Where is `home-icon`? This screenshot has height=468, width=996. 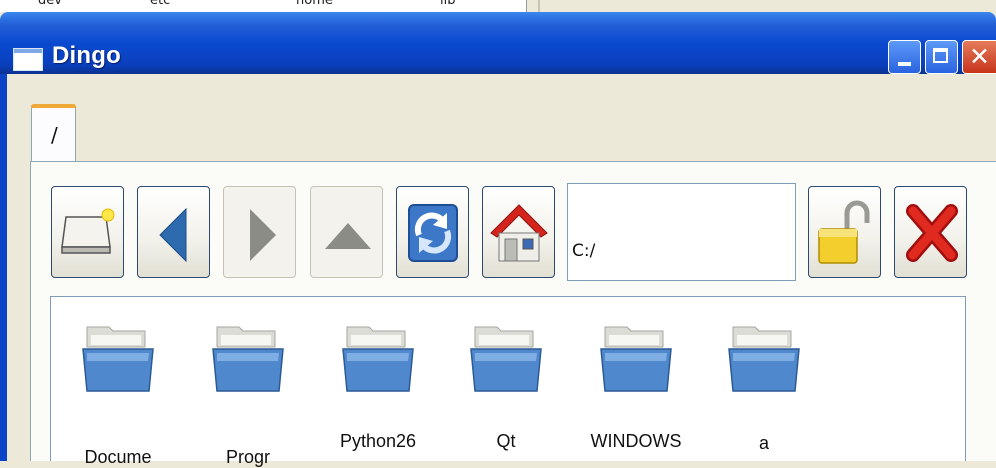
home-icon is located at coordinates (519, 233).